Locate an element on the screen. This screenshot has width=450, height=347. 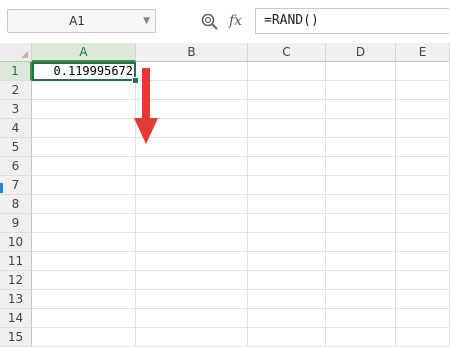
cell-d6 is located at coordinates (361, 166).